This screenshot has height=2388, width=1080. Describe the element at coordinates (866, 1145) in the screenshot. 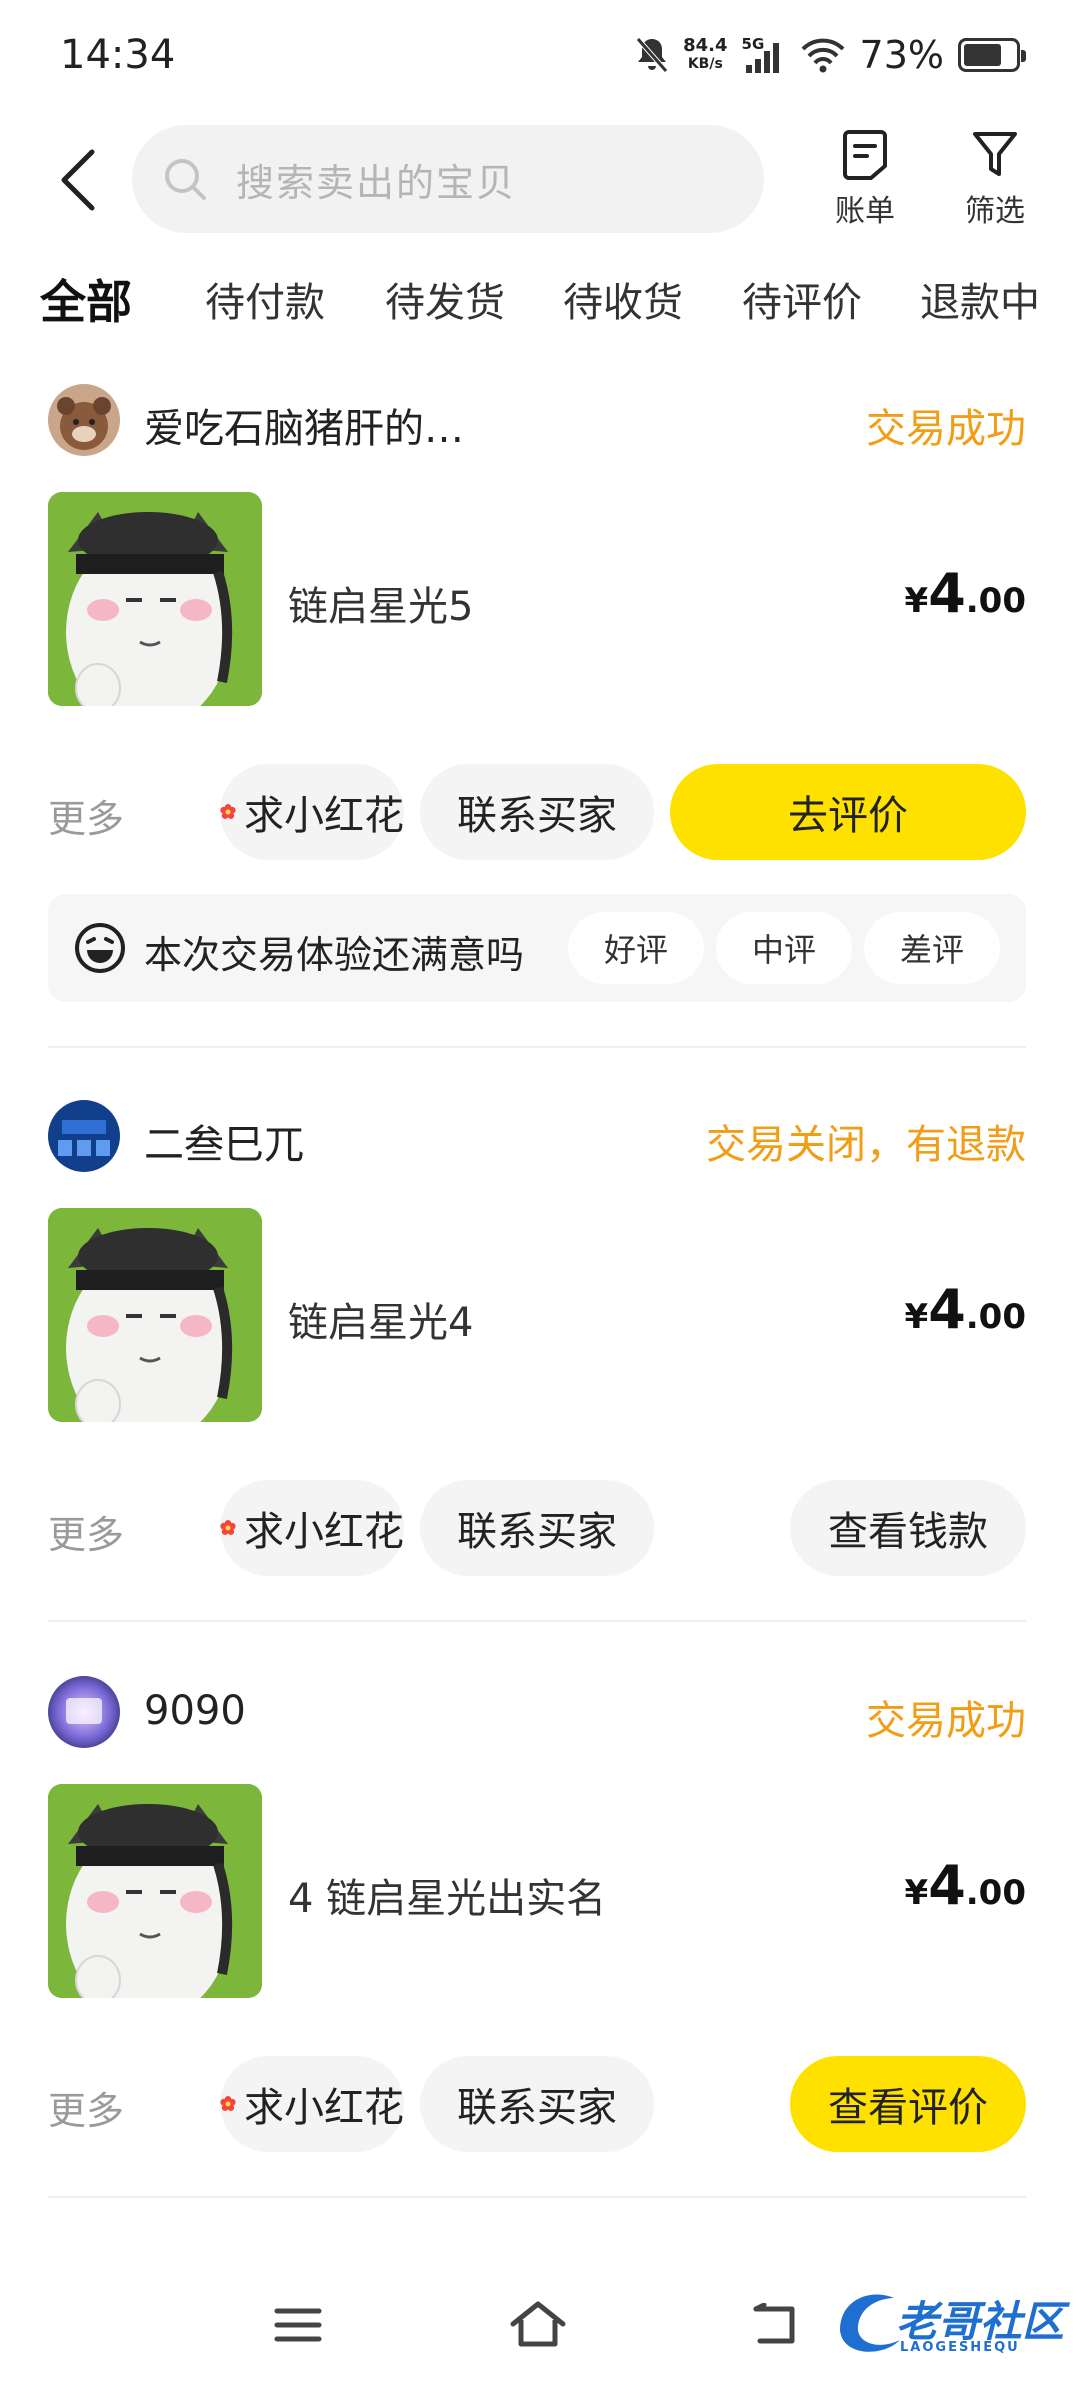

I see `order-status: 交易关闭，有退款` at that location.